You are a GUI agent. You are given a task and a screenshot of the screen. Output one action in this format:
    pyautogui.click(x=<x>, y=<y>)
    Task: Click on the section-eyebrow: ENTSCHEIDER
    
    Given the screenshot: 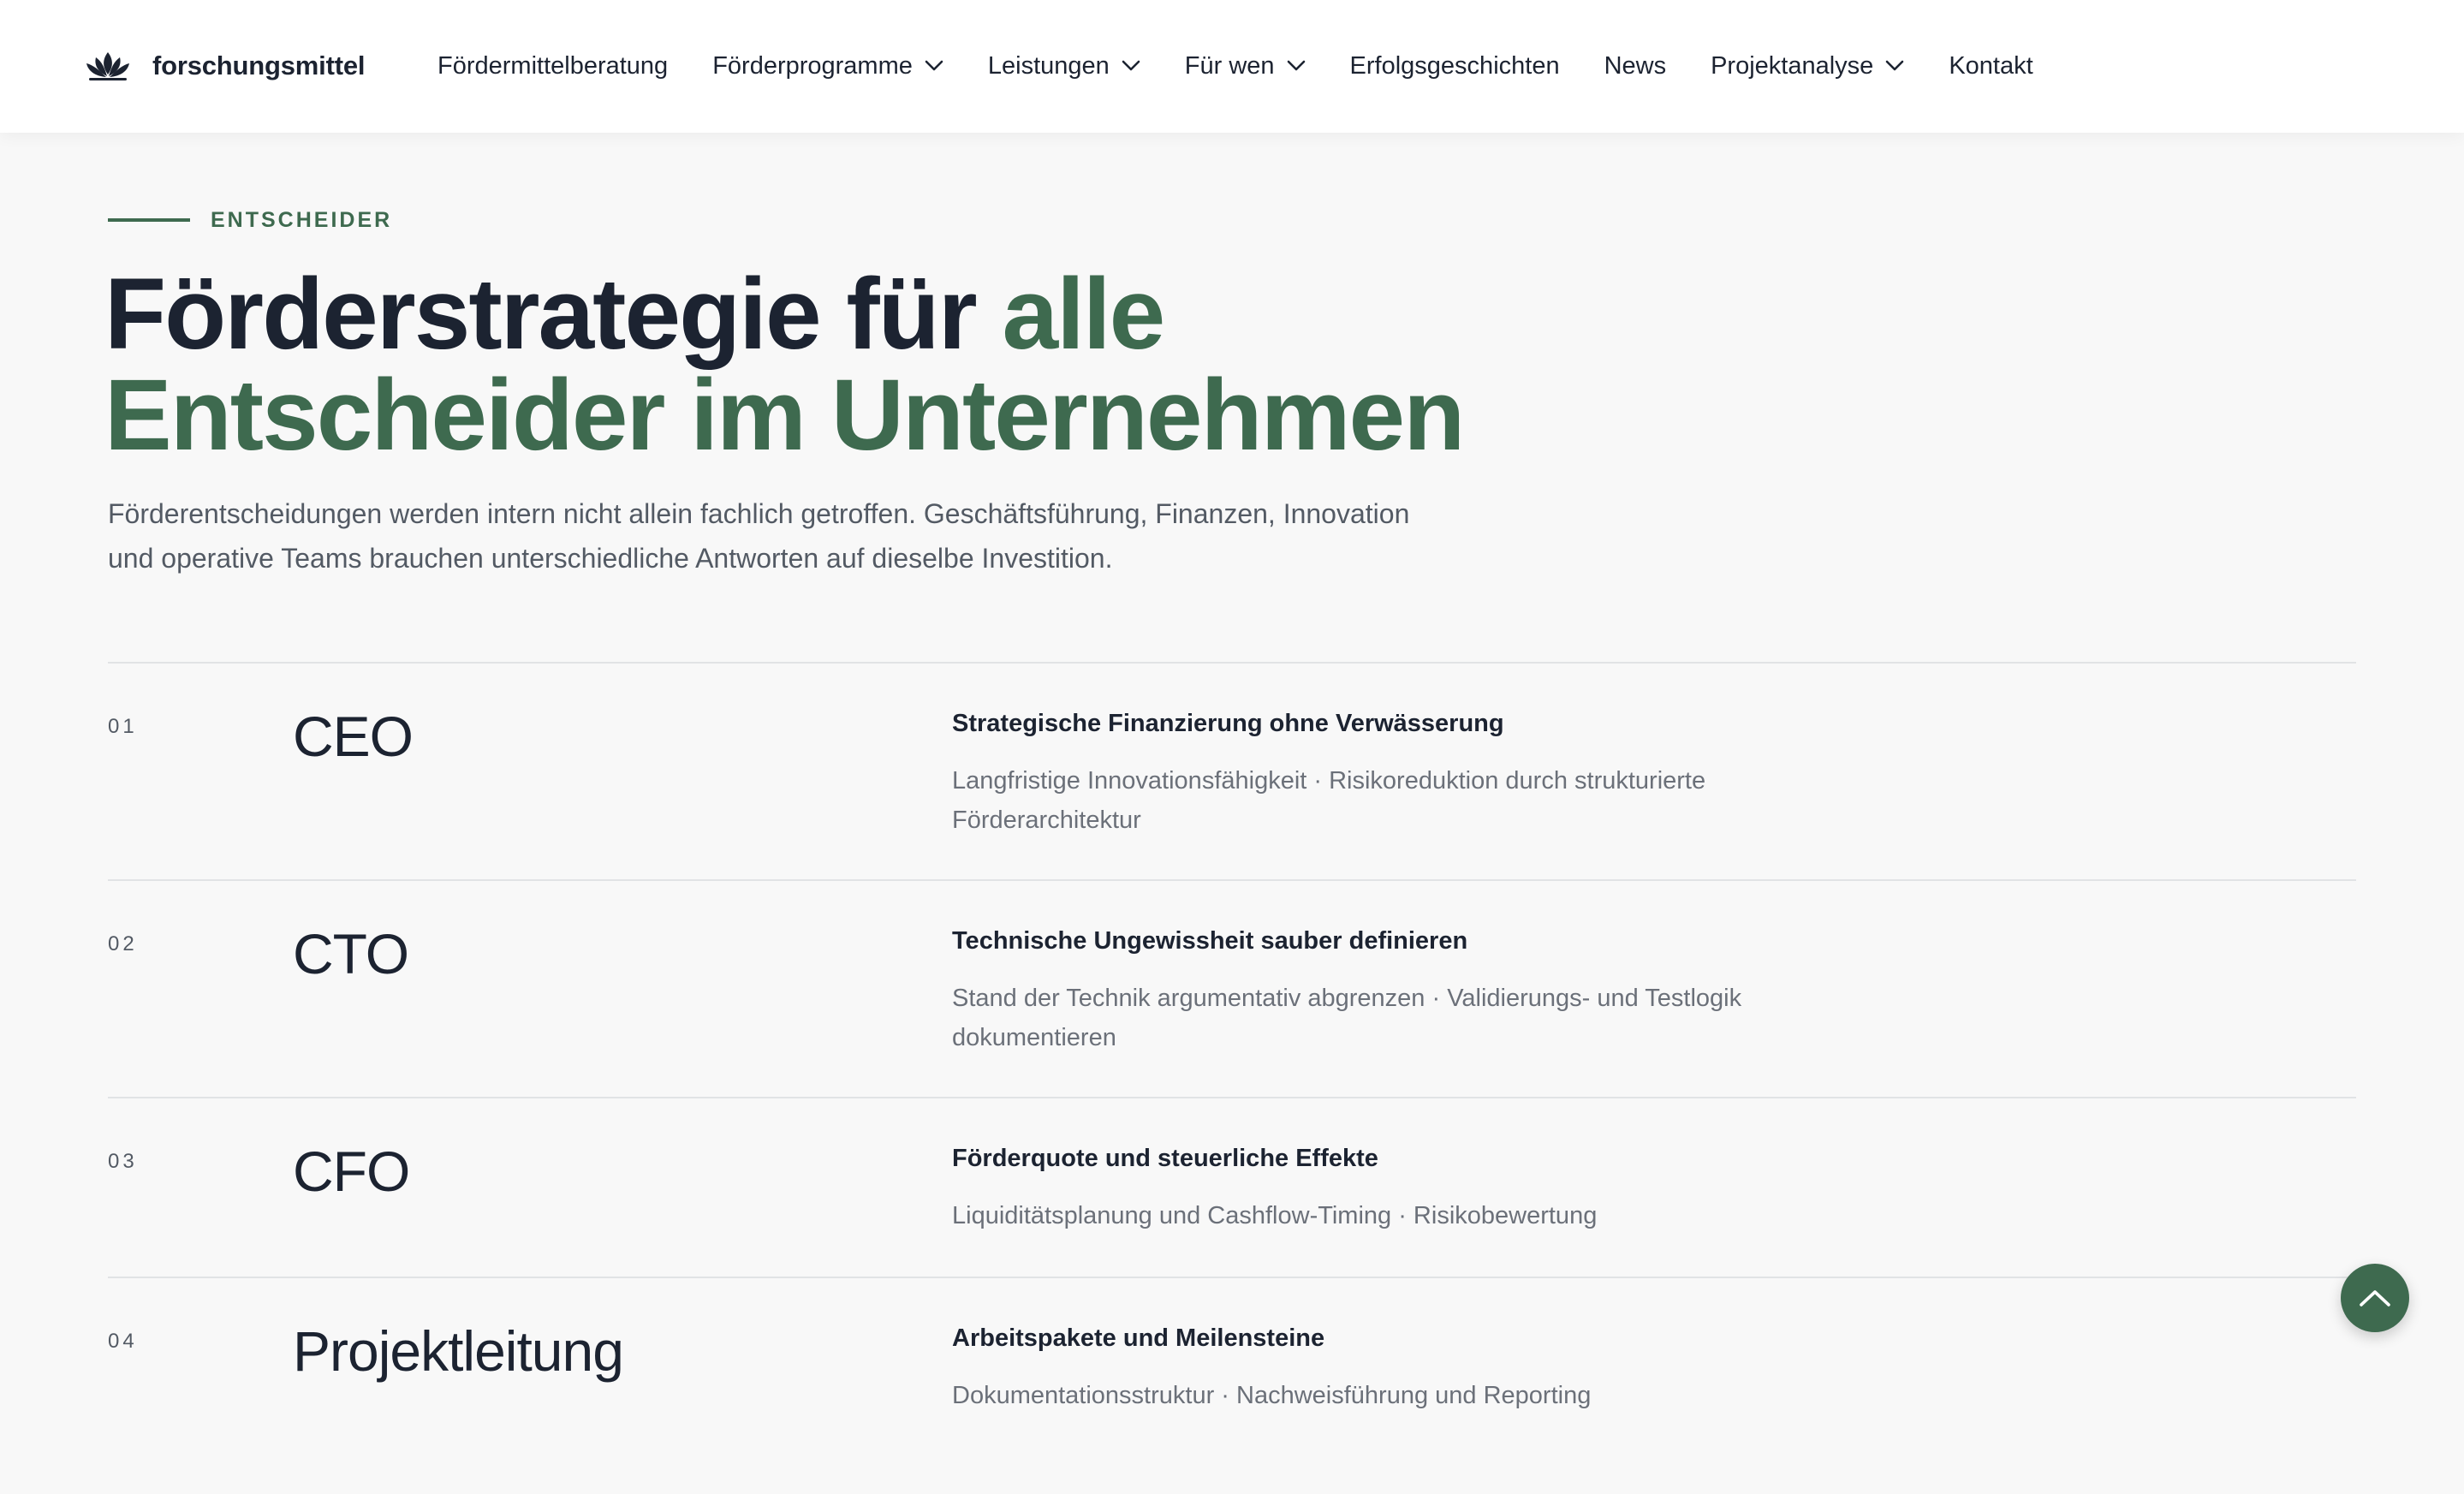 What is the action you would take?
    pyautogui.click(x=250, y=220)
    